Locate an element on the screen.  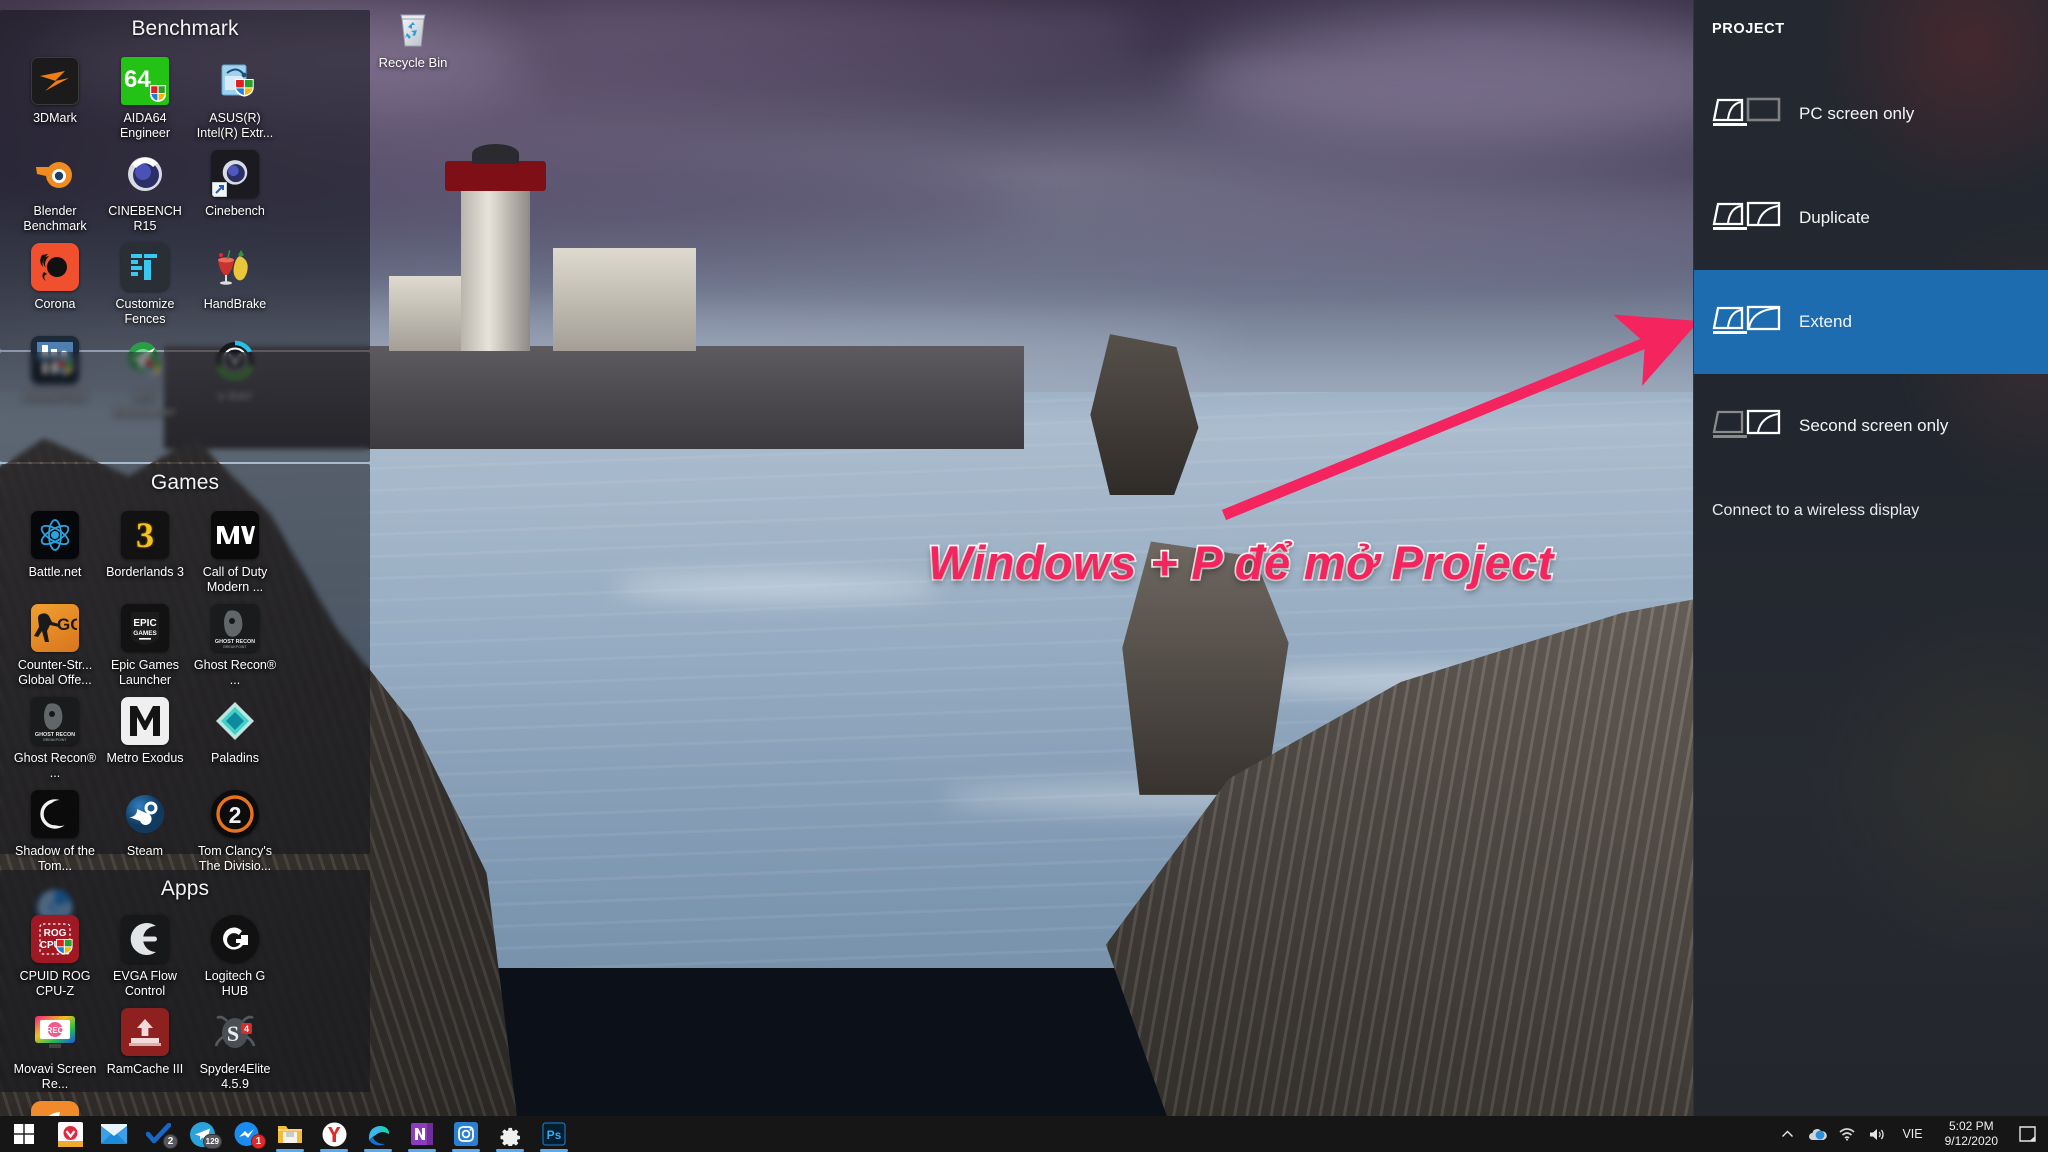
system-tray: VIE 5:02 PM 9/12/2020 is located at coordinates (1910, 1134).